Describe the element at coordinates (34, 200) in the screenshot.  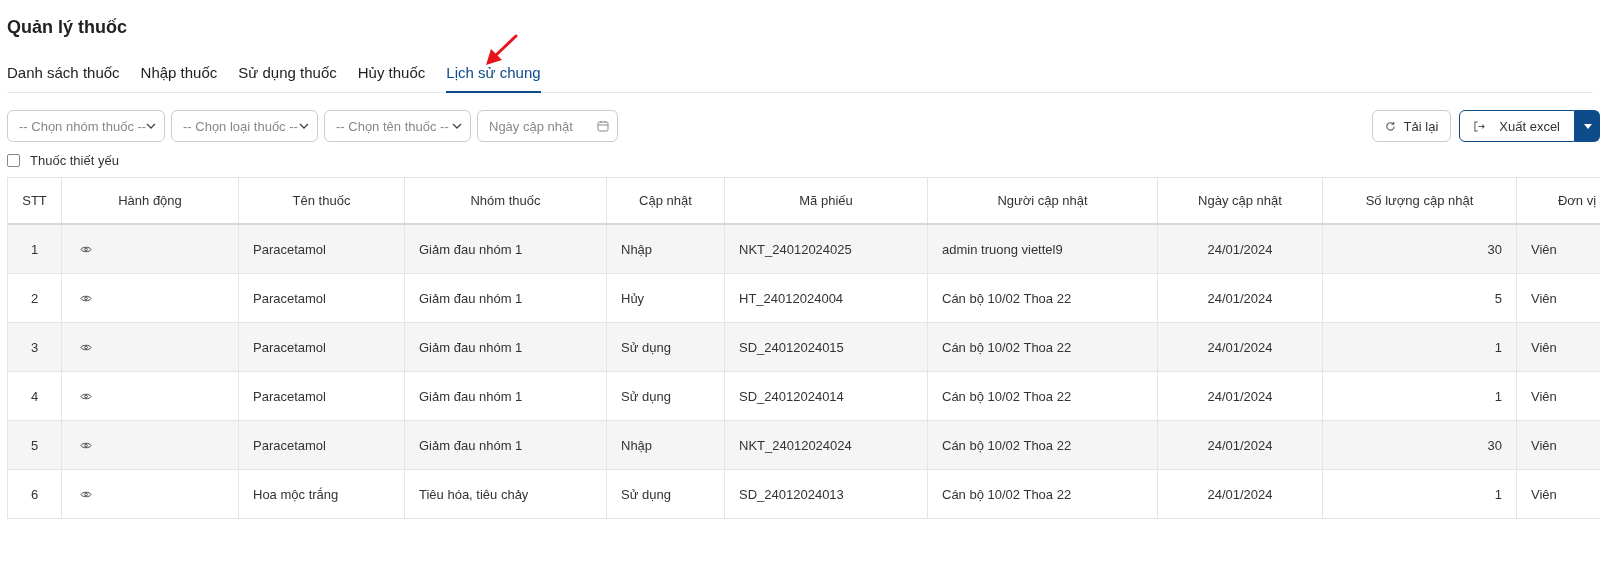
I see `column-header: STT` at that location.